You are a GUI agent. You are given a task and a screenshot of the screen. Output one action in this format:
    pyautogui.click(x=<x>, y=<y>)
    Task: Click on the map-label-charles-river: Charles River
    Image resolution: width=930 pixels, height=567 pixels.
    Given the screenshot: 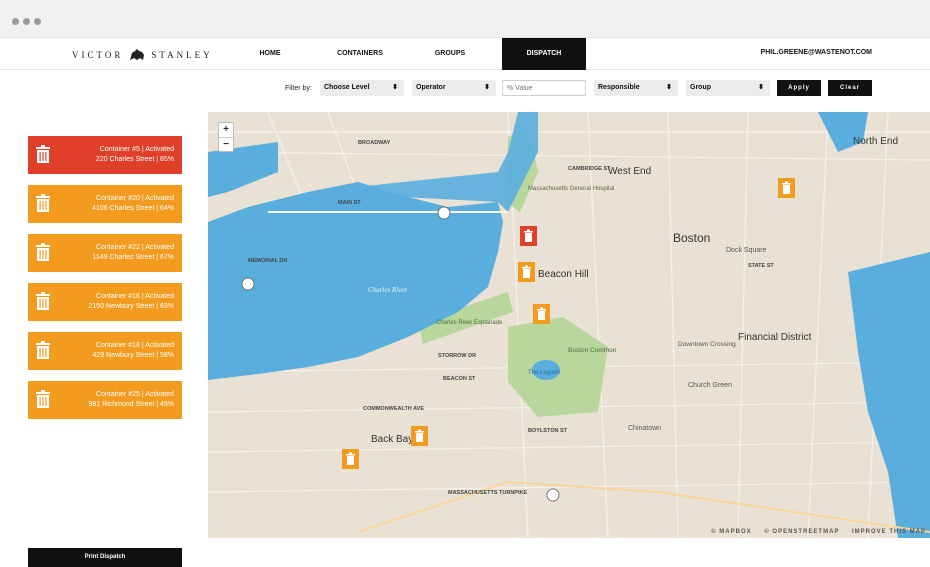 What is the action you would take?
    pyautogui.click(x=387, y=290)
    